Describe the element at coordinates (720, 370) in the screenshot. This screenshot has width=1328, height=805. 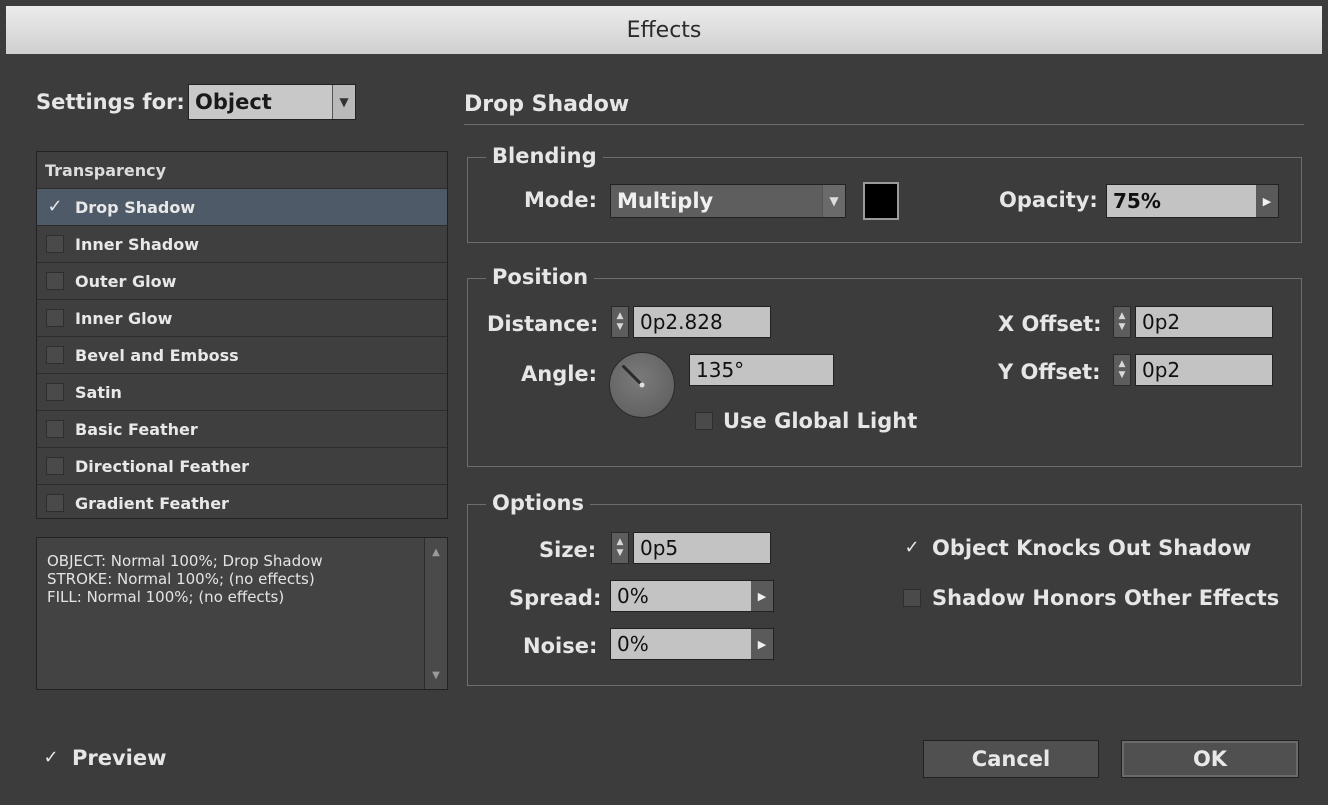
I see `angle-value: 135°` at that location.